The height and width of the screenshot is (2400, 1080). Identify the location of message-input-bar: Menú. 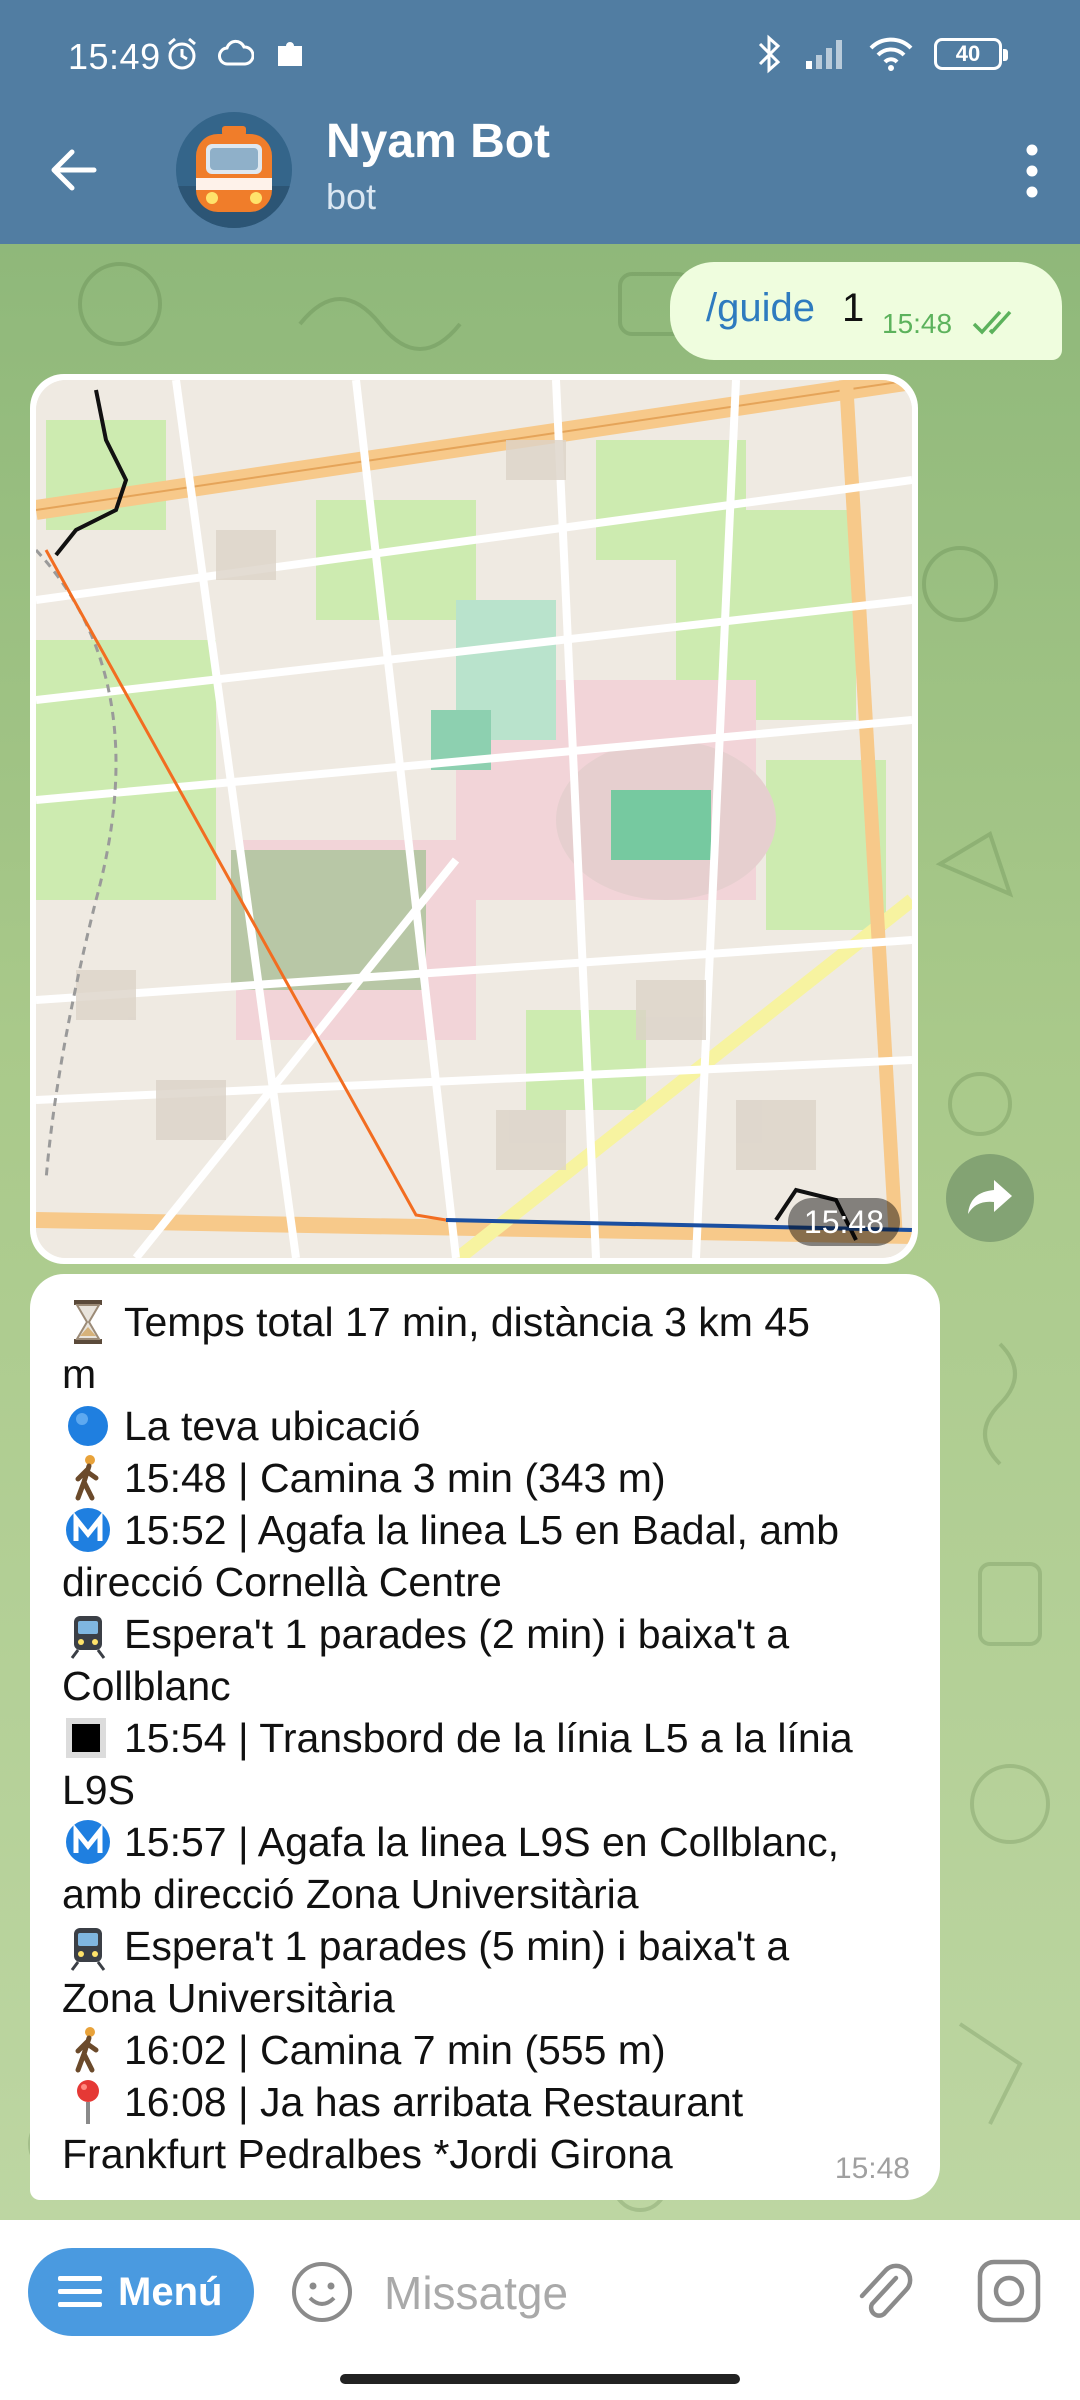
(540, 2290).